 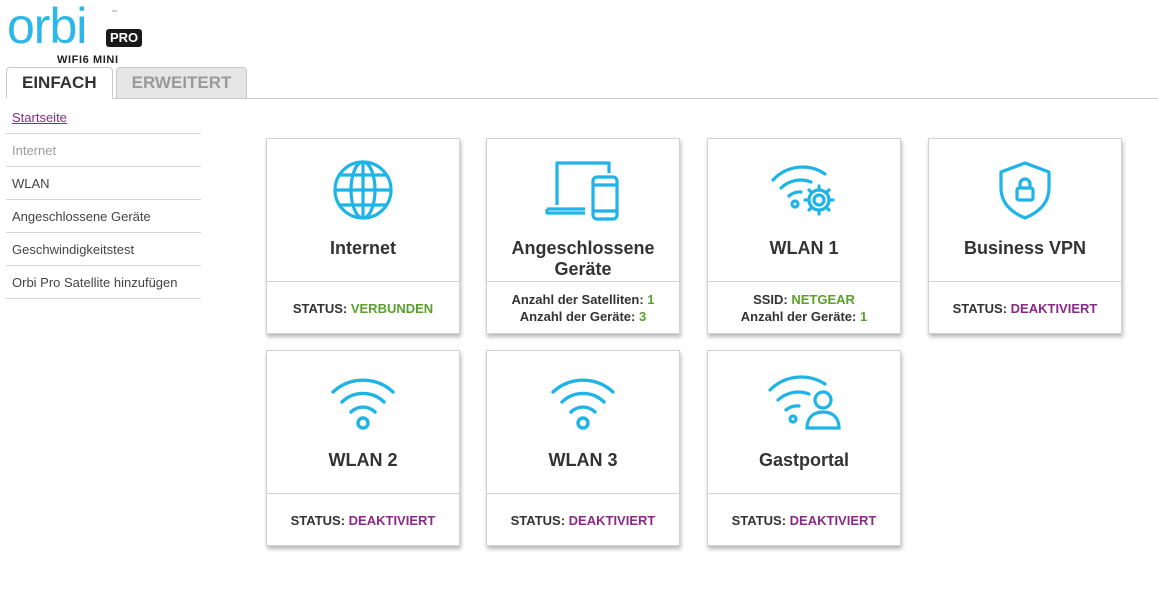 I want to click on sidebar-item-geschwindigkeitstest: Geschwindigkeitstest, so click(x=103, y=249).